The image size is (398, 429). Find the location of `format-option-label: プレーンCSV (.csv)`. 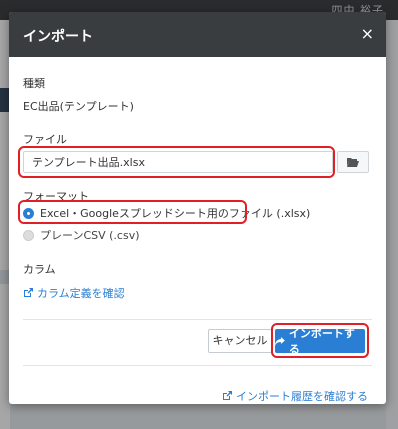

format-option-label: プレーンCSV (.csv) is located at coordinates (90, 235).